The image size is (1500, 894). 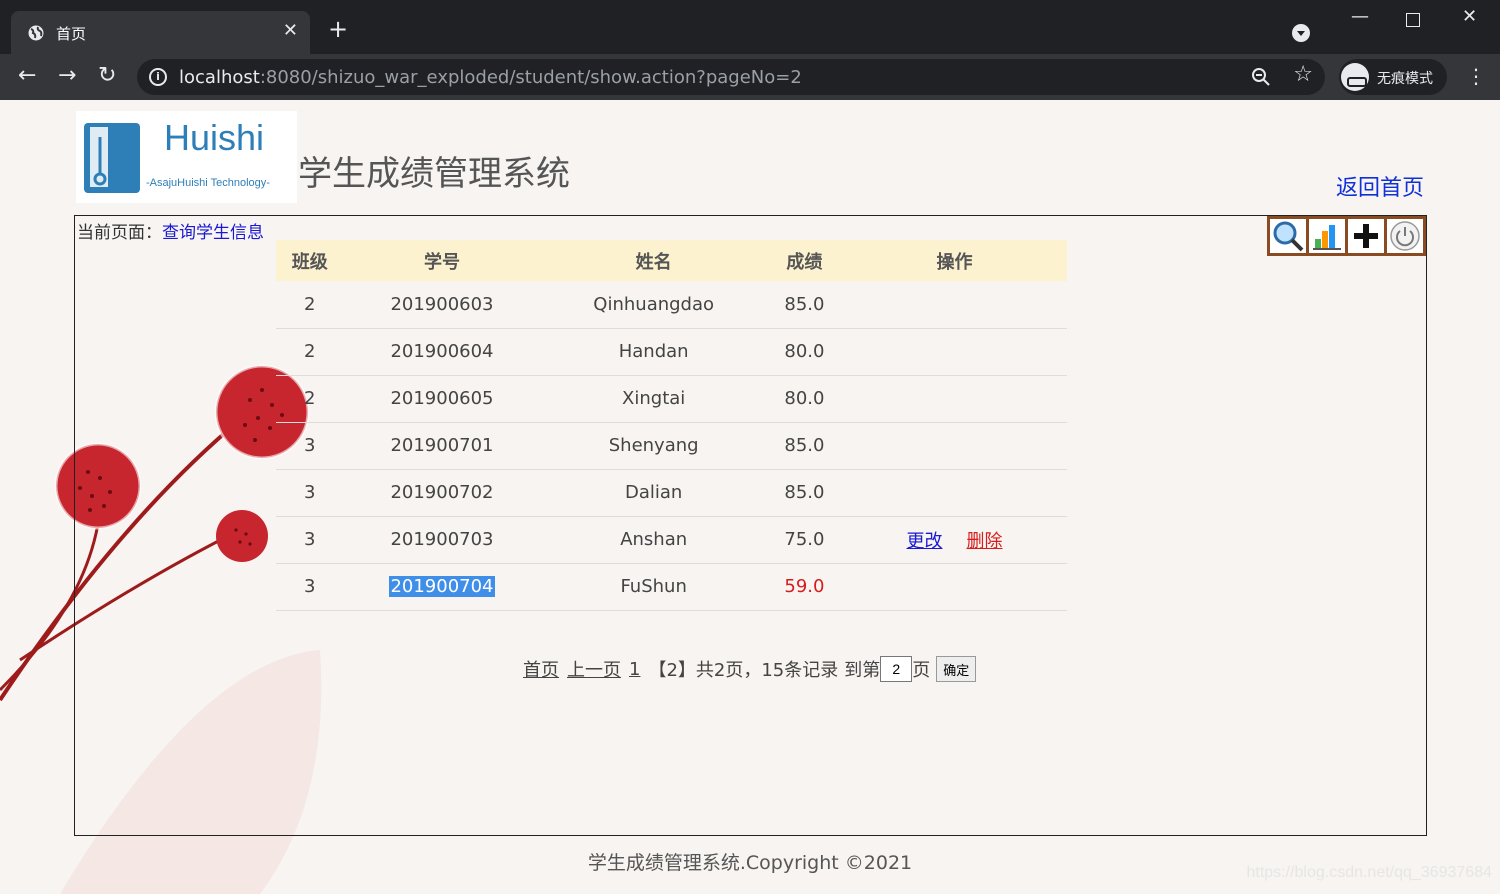 I want to click on chart-tool-button, so click(x=1328, y=236).